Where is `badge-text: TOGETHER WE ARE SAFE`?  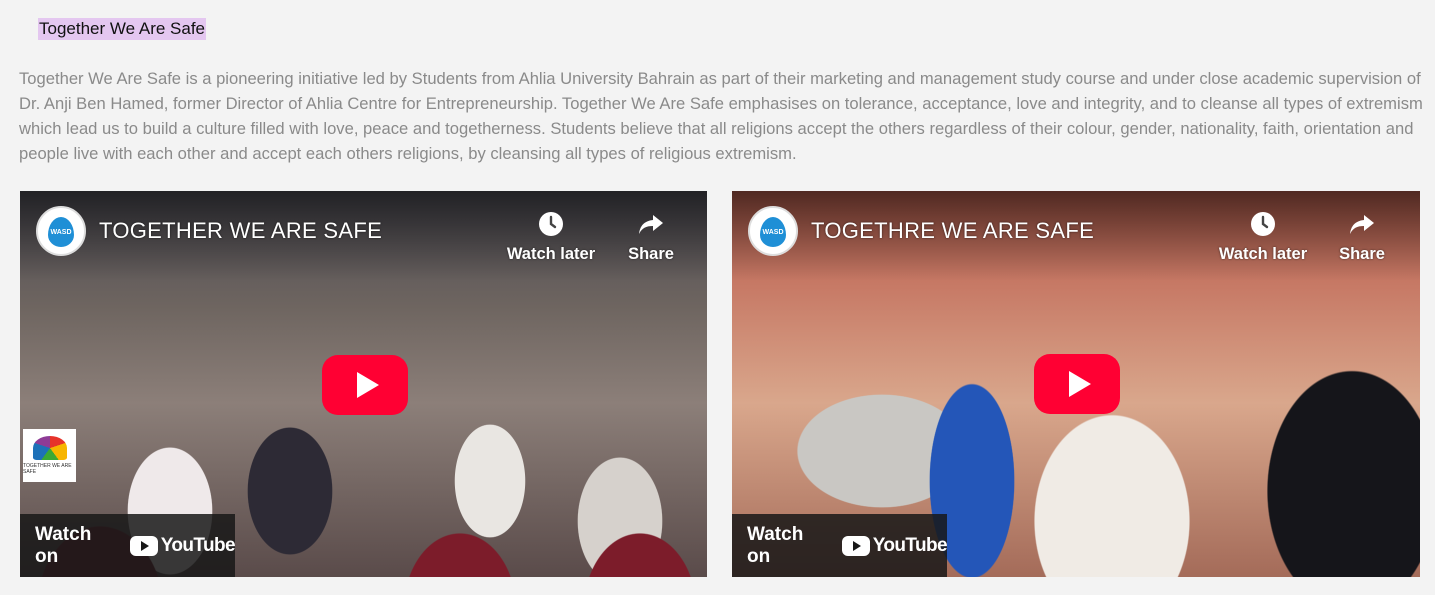
badge-text: TOGETHER WE ARE SAFE is located at coordinates (47, 469).